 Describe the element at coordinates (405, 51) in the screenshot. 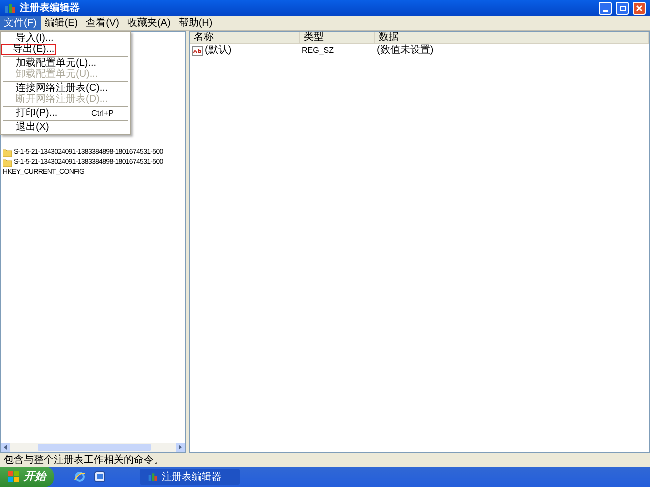

I see `table-cell-text: (数值未设置)` at that location.